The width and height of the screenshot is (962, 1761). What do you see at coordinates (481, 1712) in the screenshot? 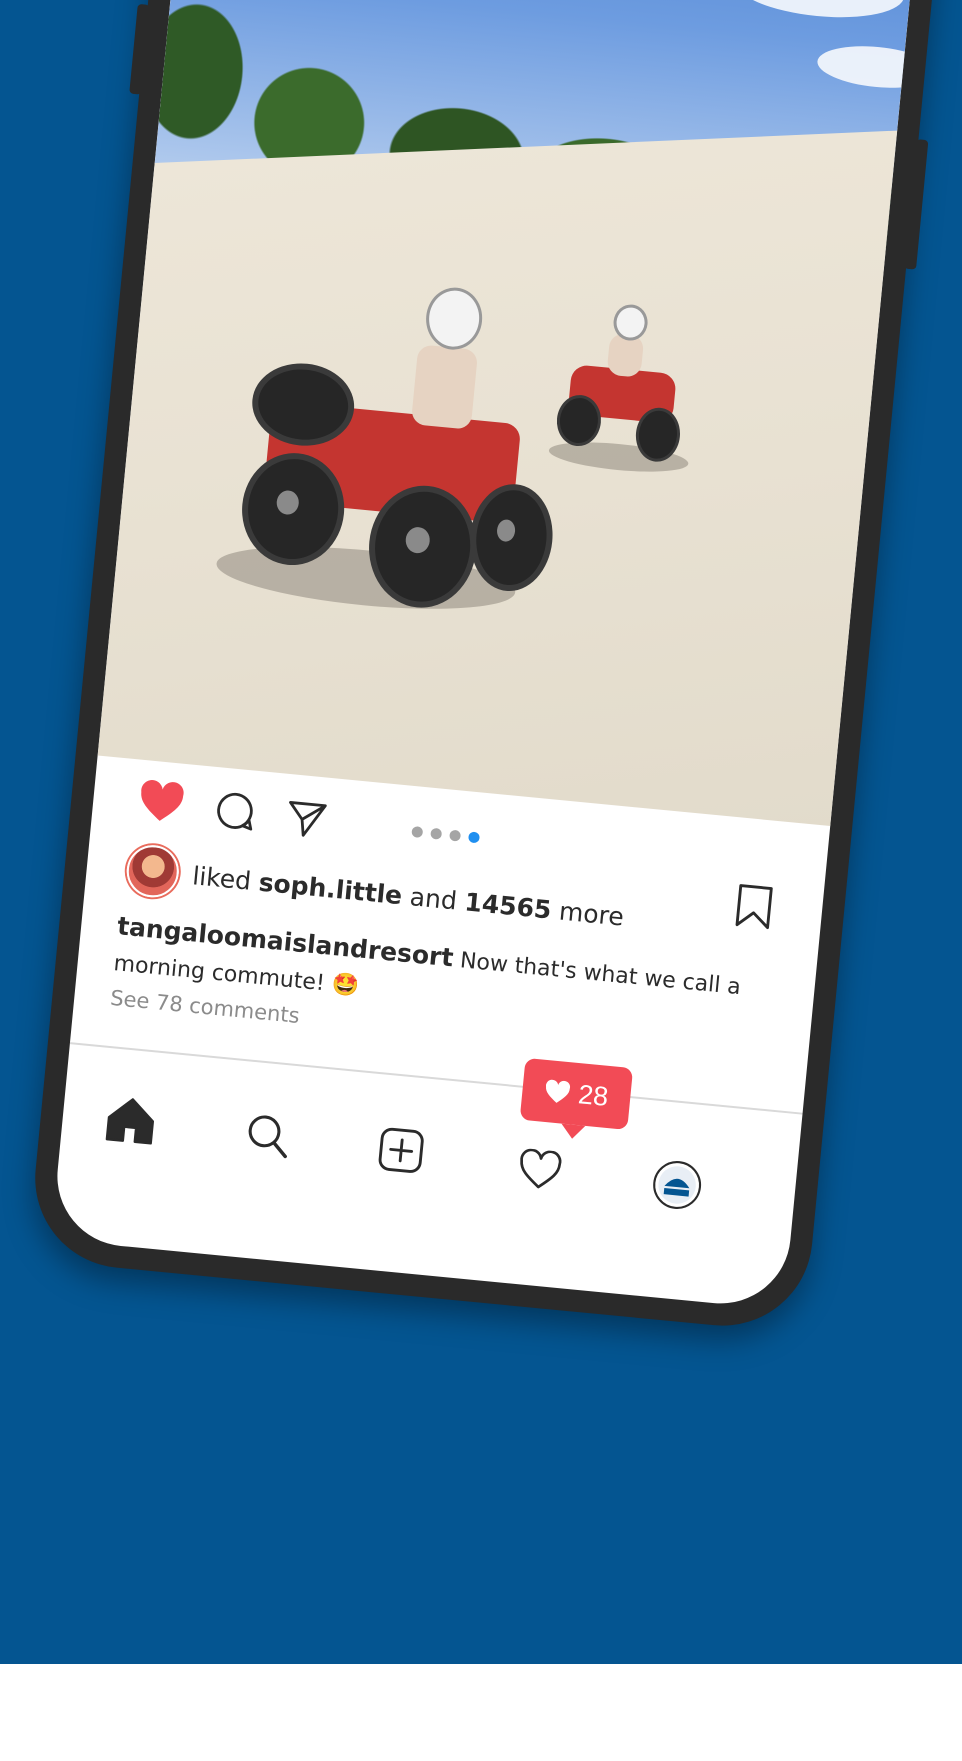
I see `background-bottom-strip` at bounding box center [481, 1712].